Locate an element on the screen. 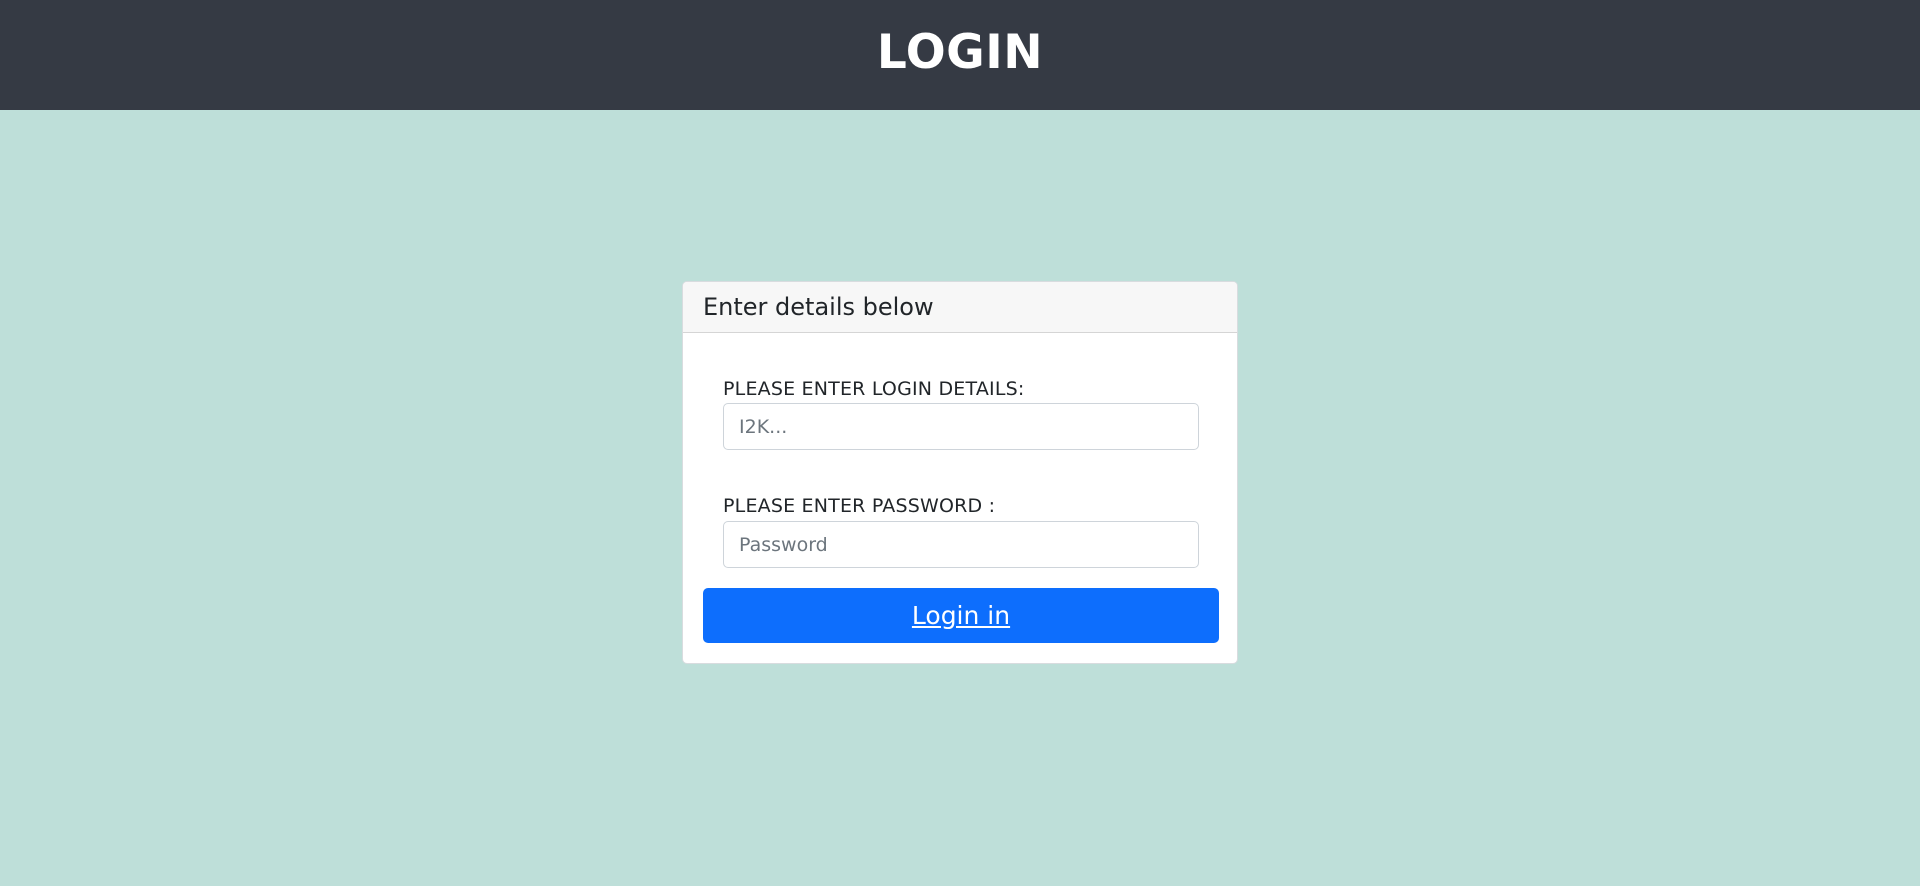 Image resolution: width=1920 pixels, height=886 pixels. login-field-label: PLEASE ENTER LOGIN DETAILS: is located at coordinates (874, 389).